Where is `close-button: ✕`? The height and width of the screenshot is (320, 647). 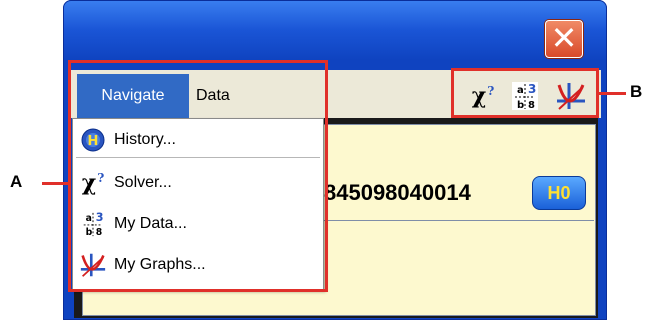
close-button: ✕ is located at coordinates (564, 39).